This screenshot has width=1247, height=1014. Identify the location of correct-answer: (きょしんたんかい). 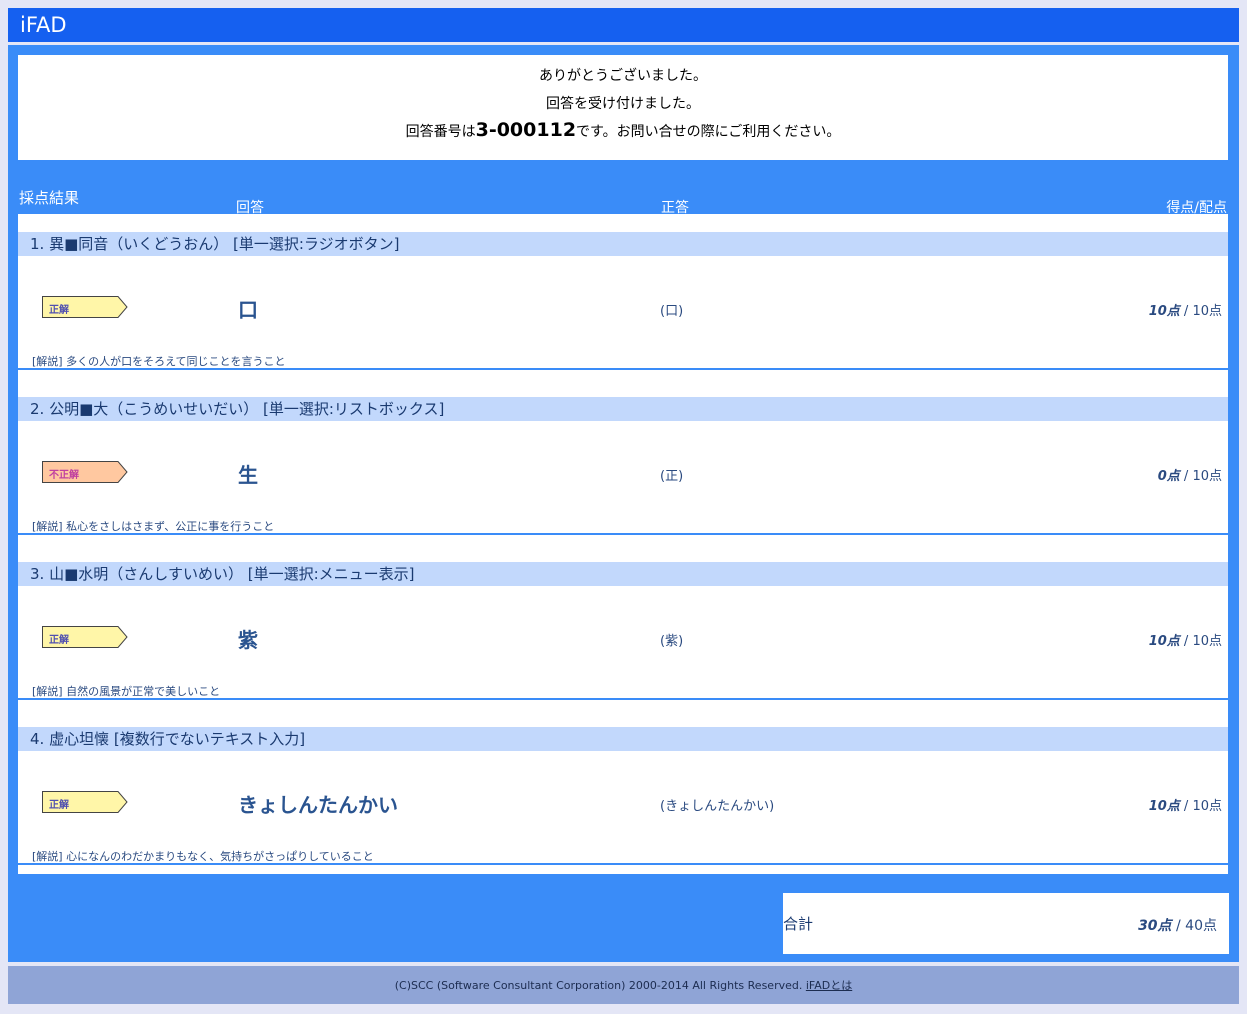
(717, 806).